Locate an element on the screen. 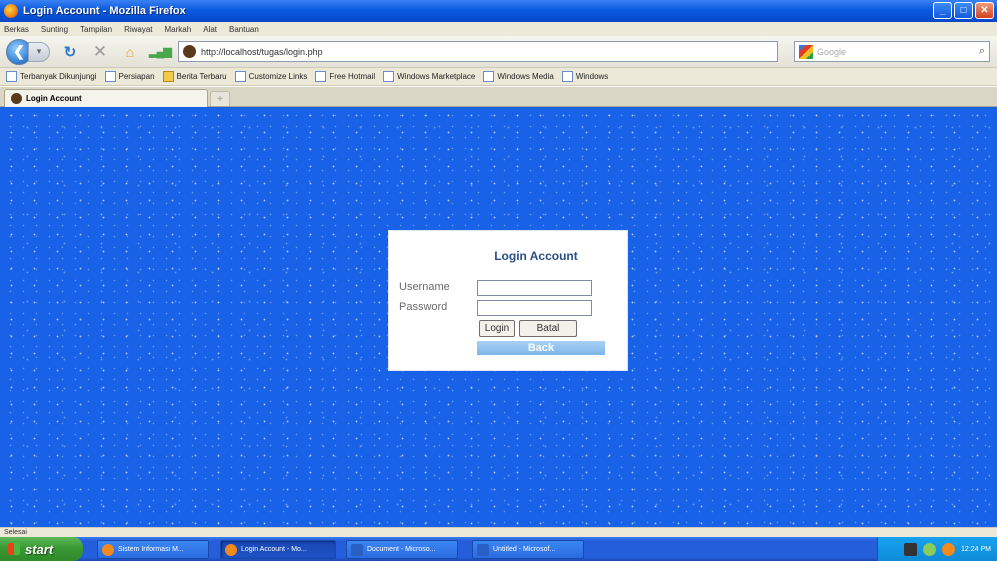 This screenshot has width=997, height=561. bookmark-item: Windows Media is located at coordinates (518, 76).